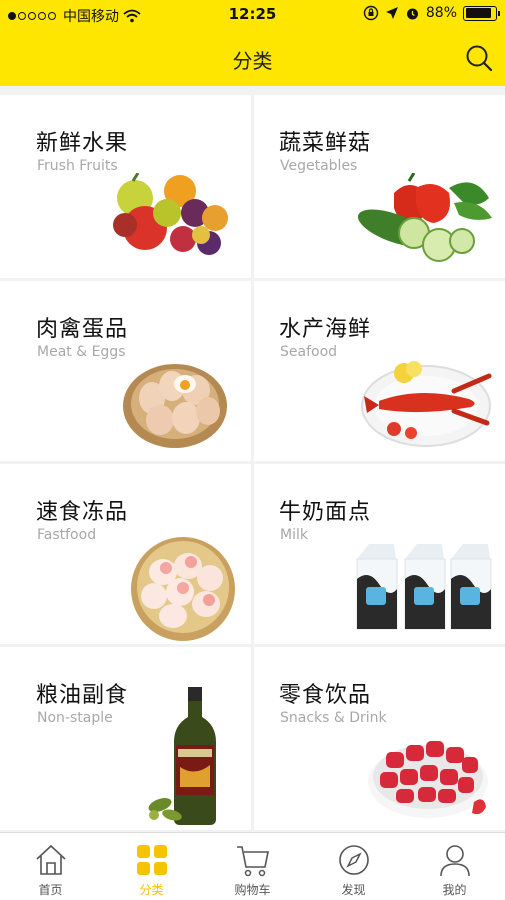 This screenshot has height=900, width=505. Describe the element at coordinates (252, 61) in the screenshot. I see `page-title: 分类` at that location.